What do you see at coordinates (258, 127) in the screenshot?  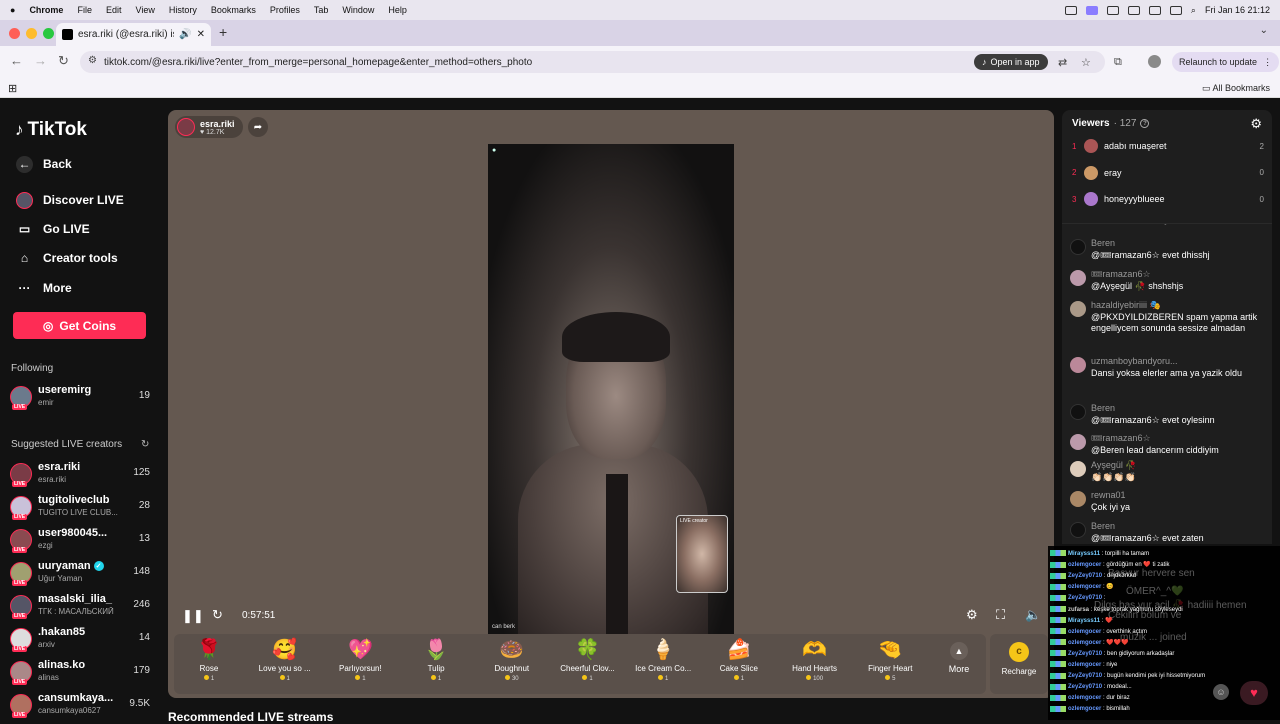 I see `share-button: ➦` at bounding box center [258, 127].